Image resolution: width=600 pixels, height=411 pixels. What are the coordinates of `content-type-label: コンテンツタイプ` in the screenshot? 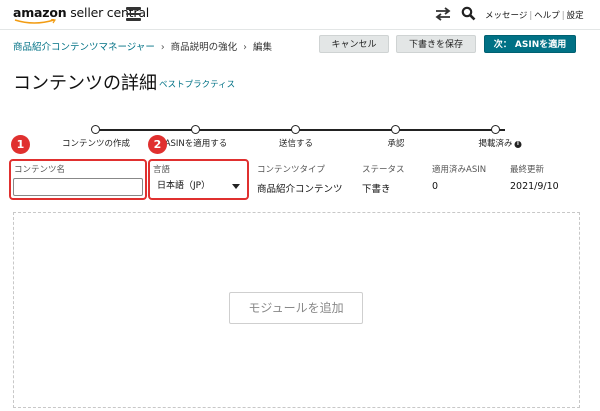 It's located at (291, 170).